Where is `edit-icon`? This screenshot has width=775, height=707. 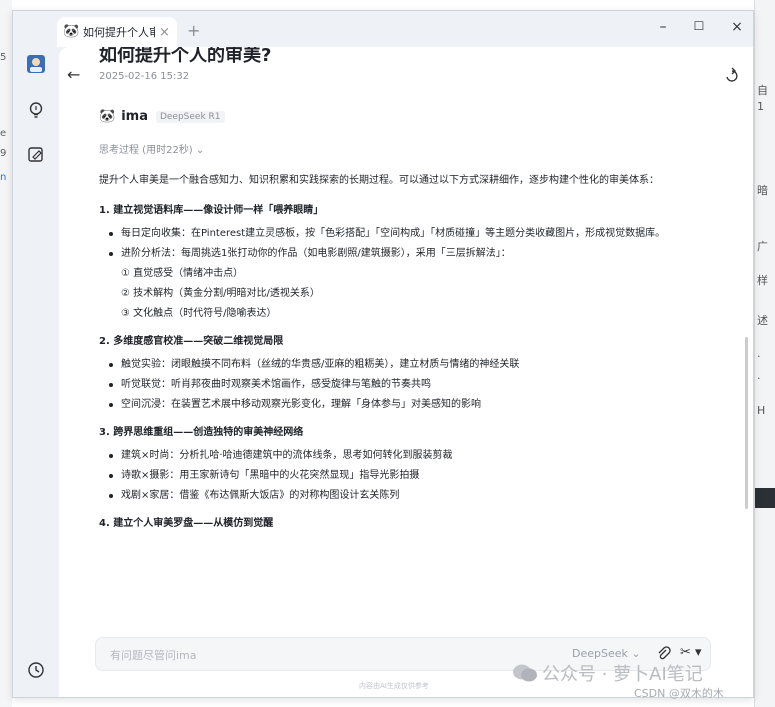 edit-icon is located at coordinates (35, 154).